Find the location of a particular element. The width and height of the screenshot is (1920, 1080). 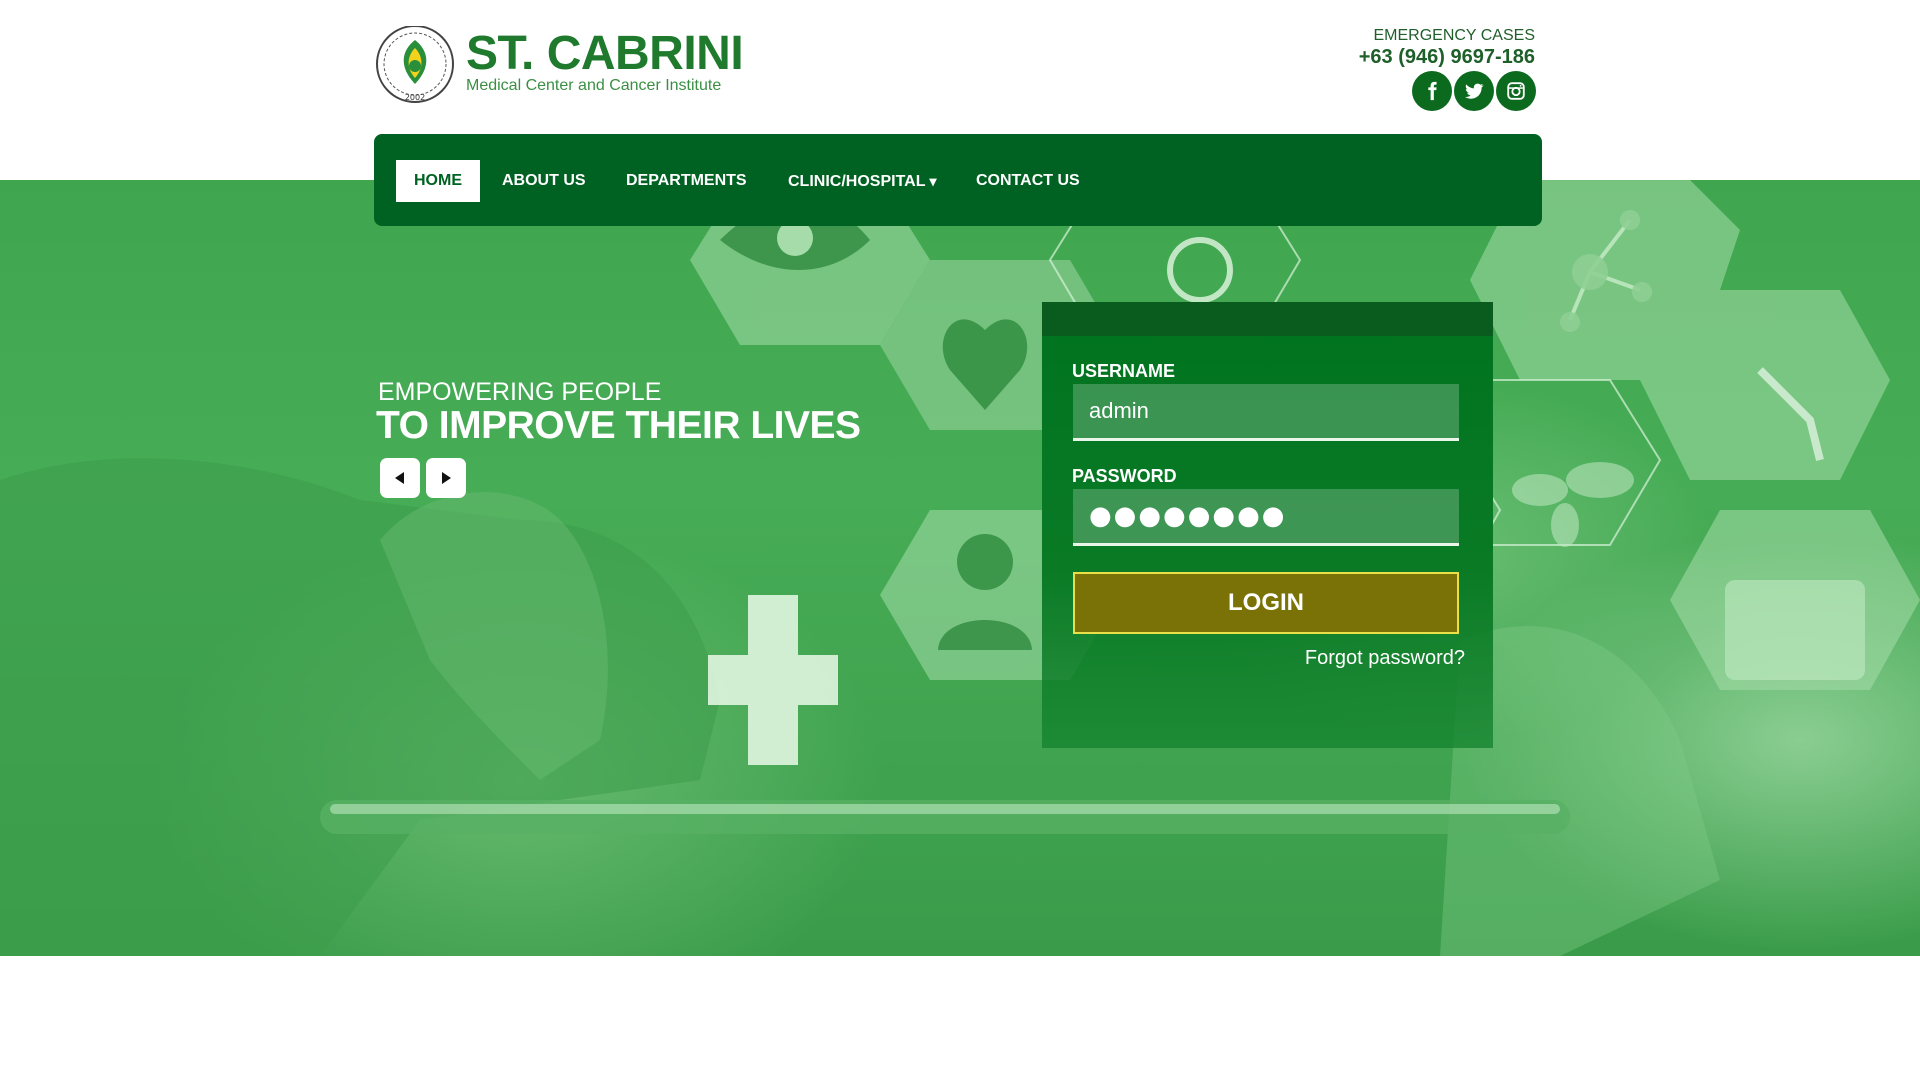

slider-prev-button is located at coordinates (400, 478).